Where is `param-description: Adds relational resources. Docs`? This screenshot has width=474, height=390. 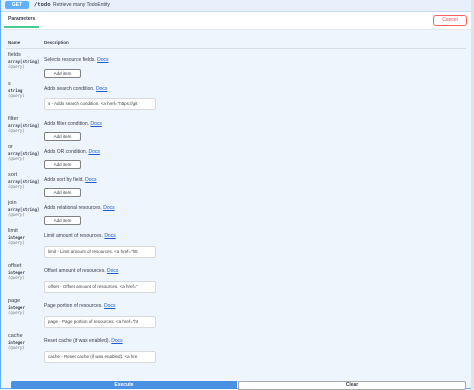 param-description: Adds relational resources. Docs is located at coordinates (79, 208).